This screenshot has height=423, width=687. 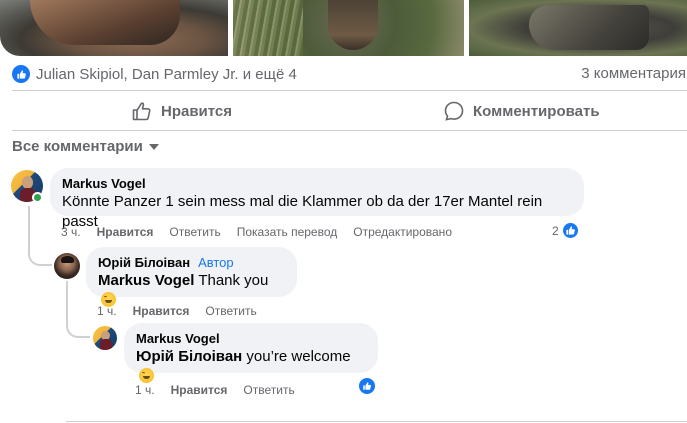 What do you see at coordinates (189, 356) in the screenshot?
I see `comment-mention: Юрій Білоіван` at bounding box center [189, 356].